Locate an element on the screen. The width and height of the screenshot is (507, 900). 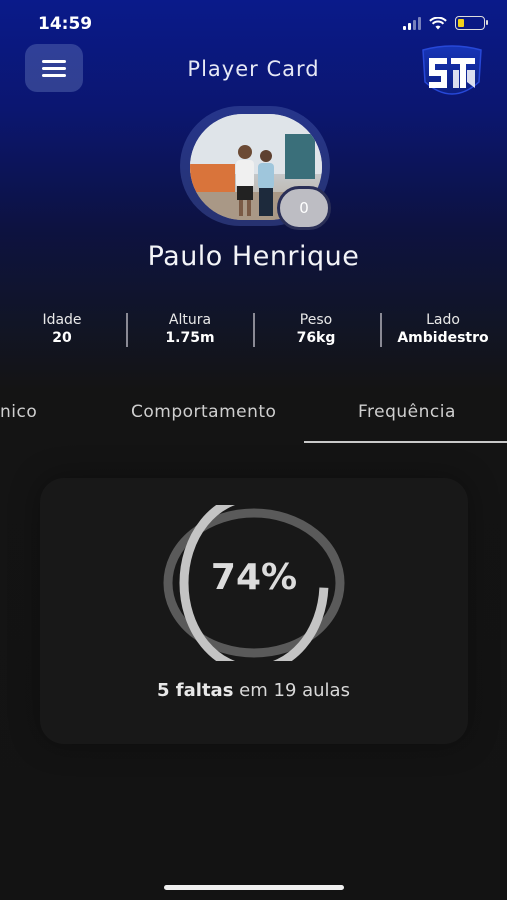
stat-side: Lado Ambidestro is located at coordinates (443, 329).